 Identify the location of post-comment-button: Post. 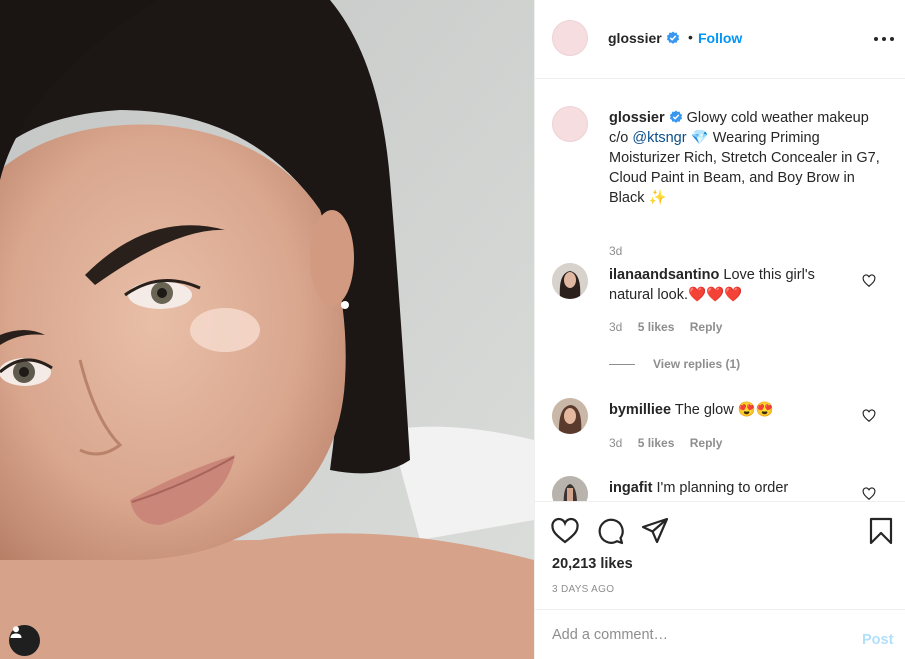
(877, 640).